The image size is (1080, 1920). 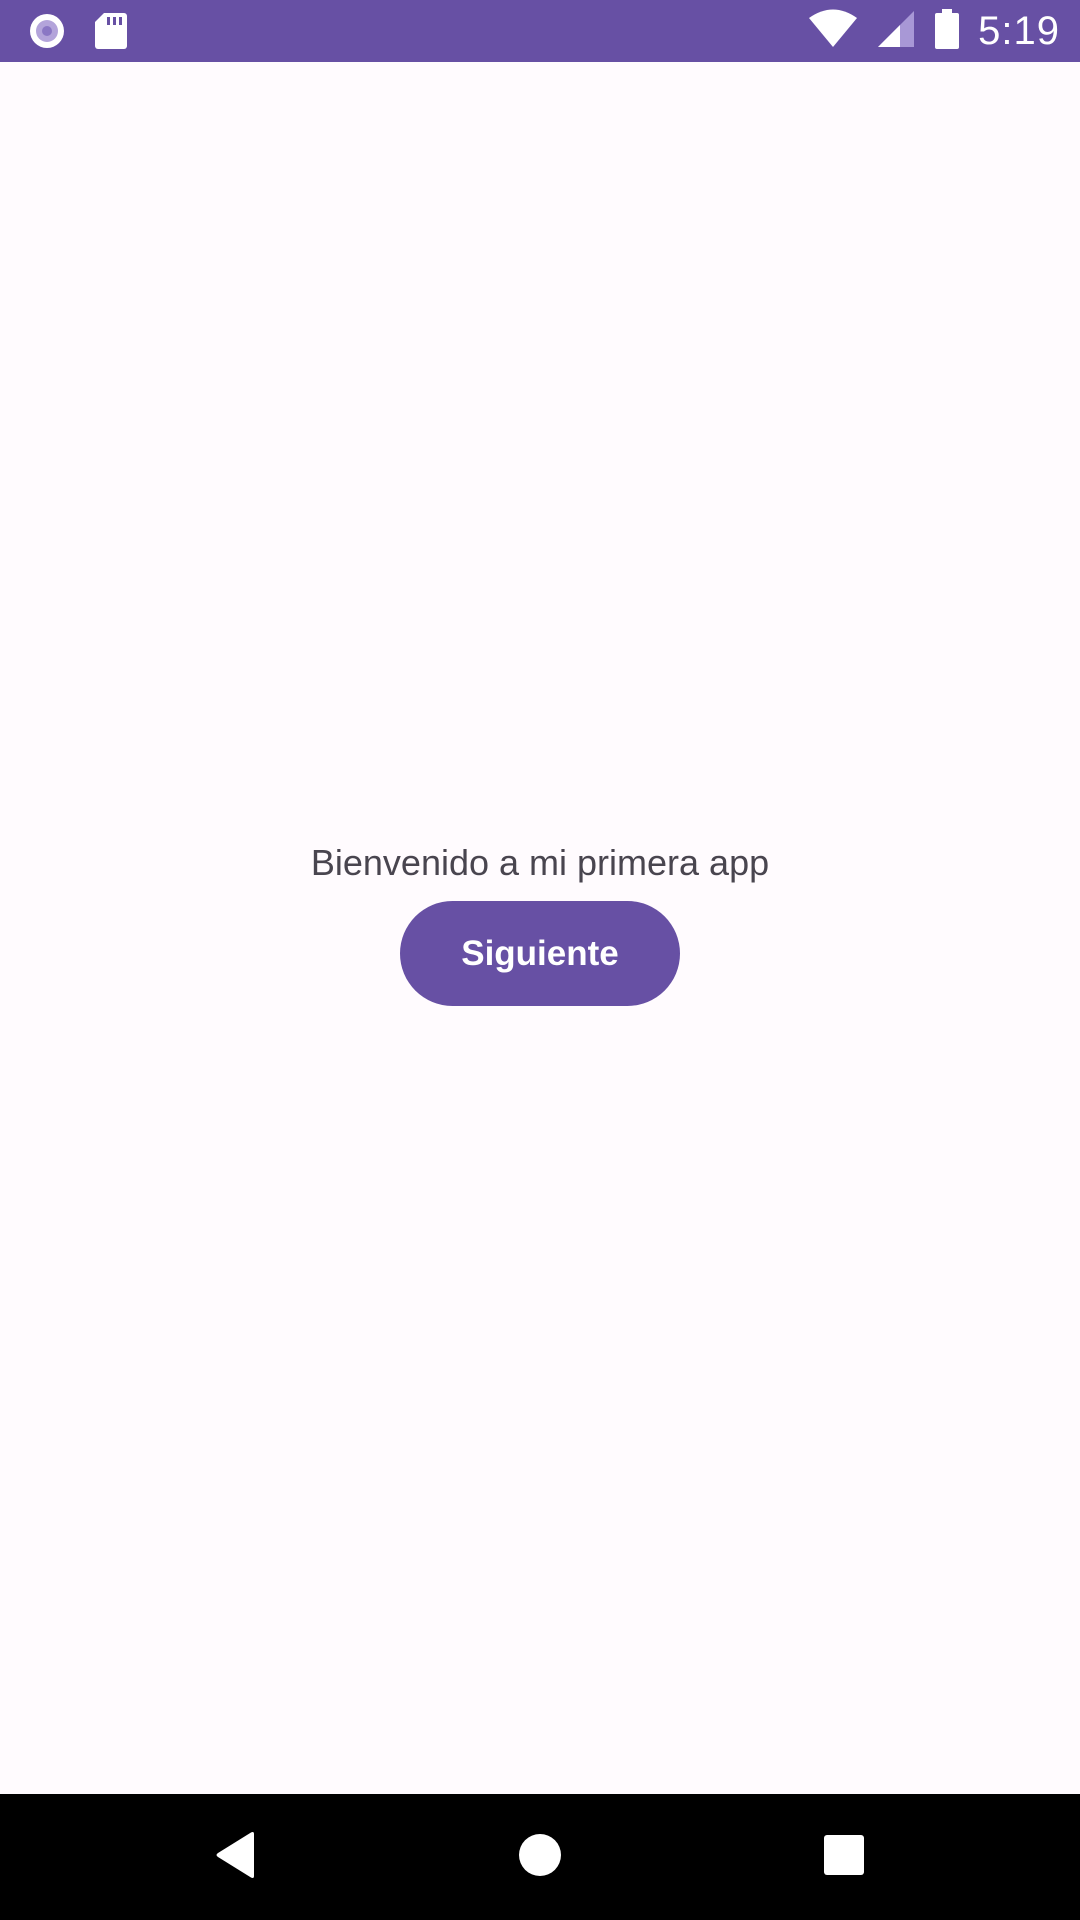 I want to click on home-icon, so click(x=540, y=1857).